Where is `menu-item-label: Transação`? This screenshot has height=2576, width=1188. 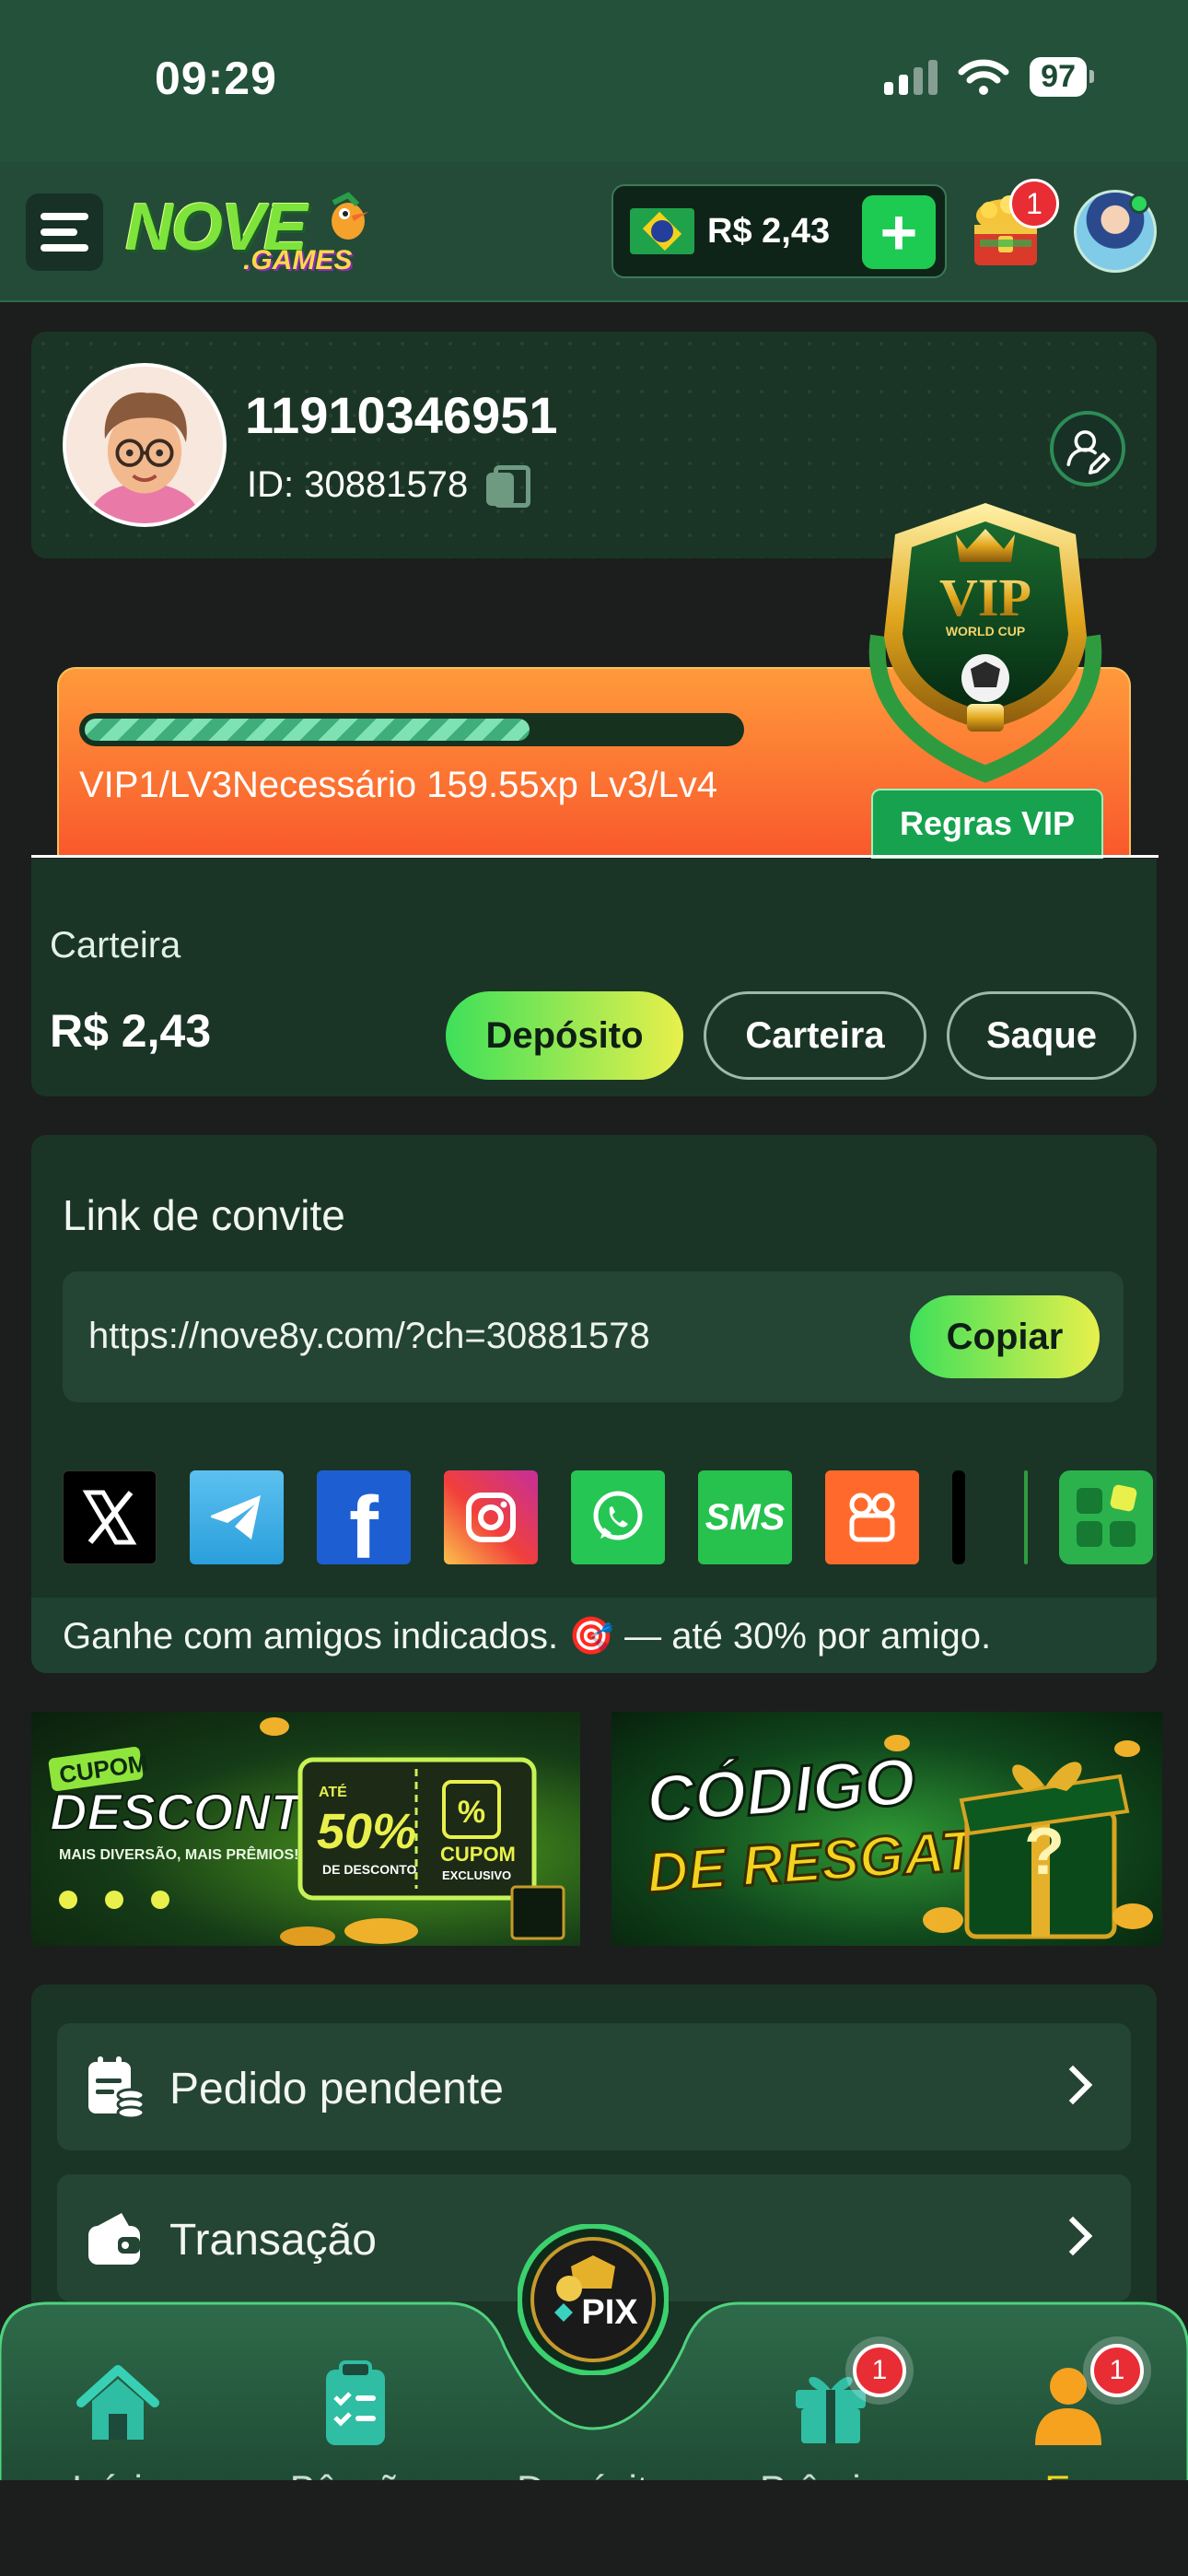
menu-item-label: Transação is located at coordinates (273, 2240).